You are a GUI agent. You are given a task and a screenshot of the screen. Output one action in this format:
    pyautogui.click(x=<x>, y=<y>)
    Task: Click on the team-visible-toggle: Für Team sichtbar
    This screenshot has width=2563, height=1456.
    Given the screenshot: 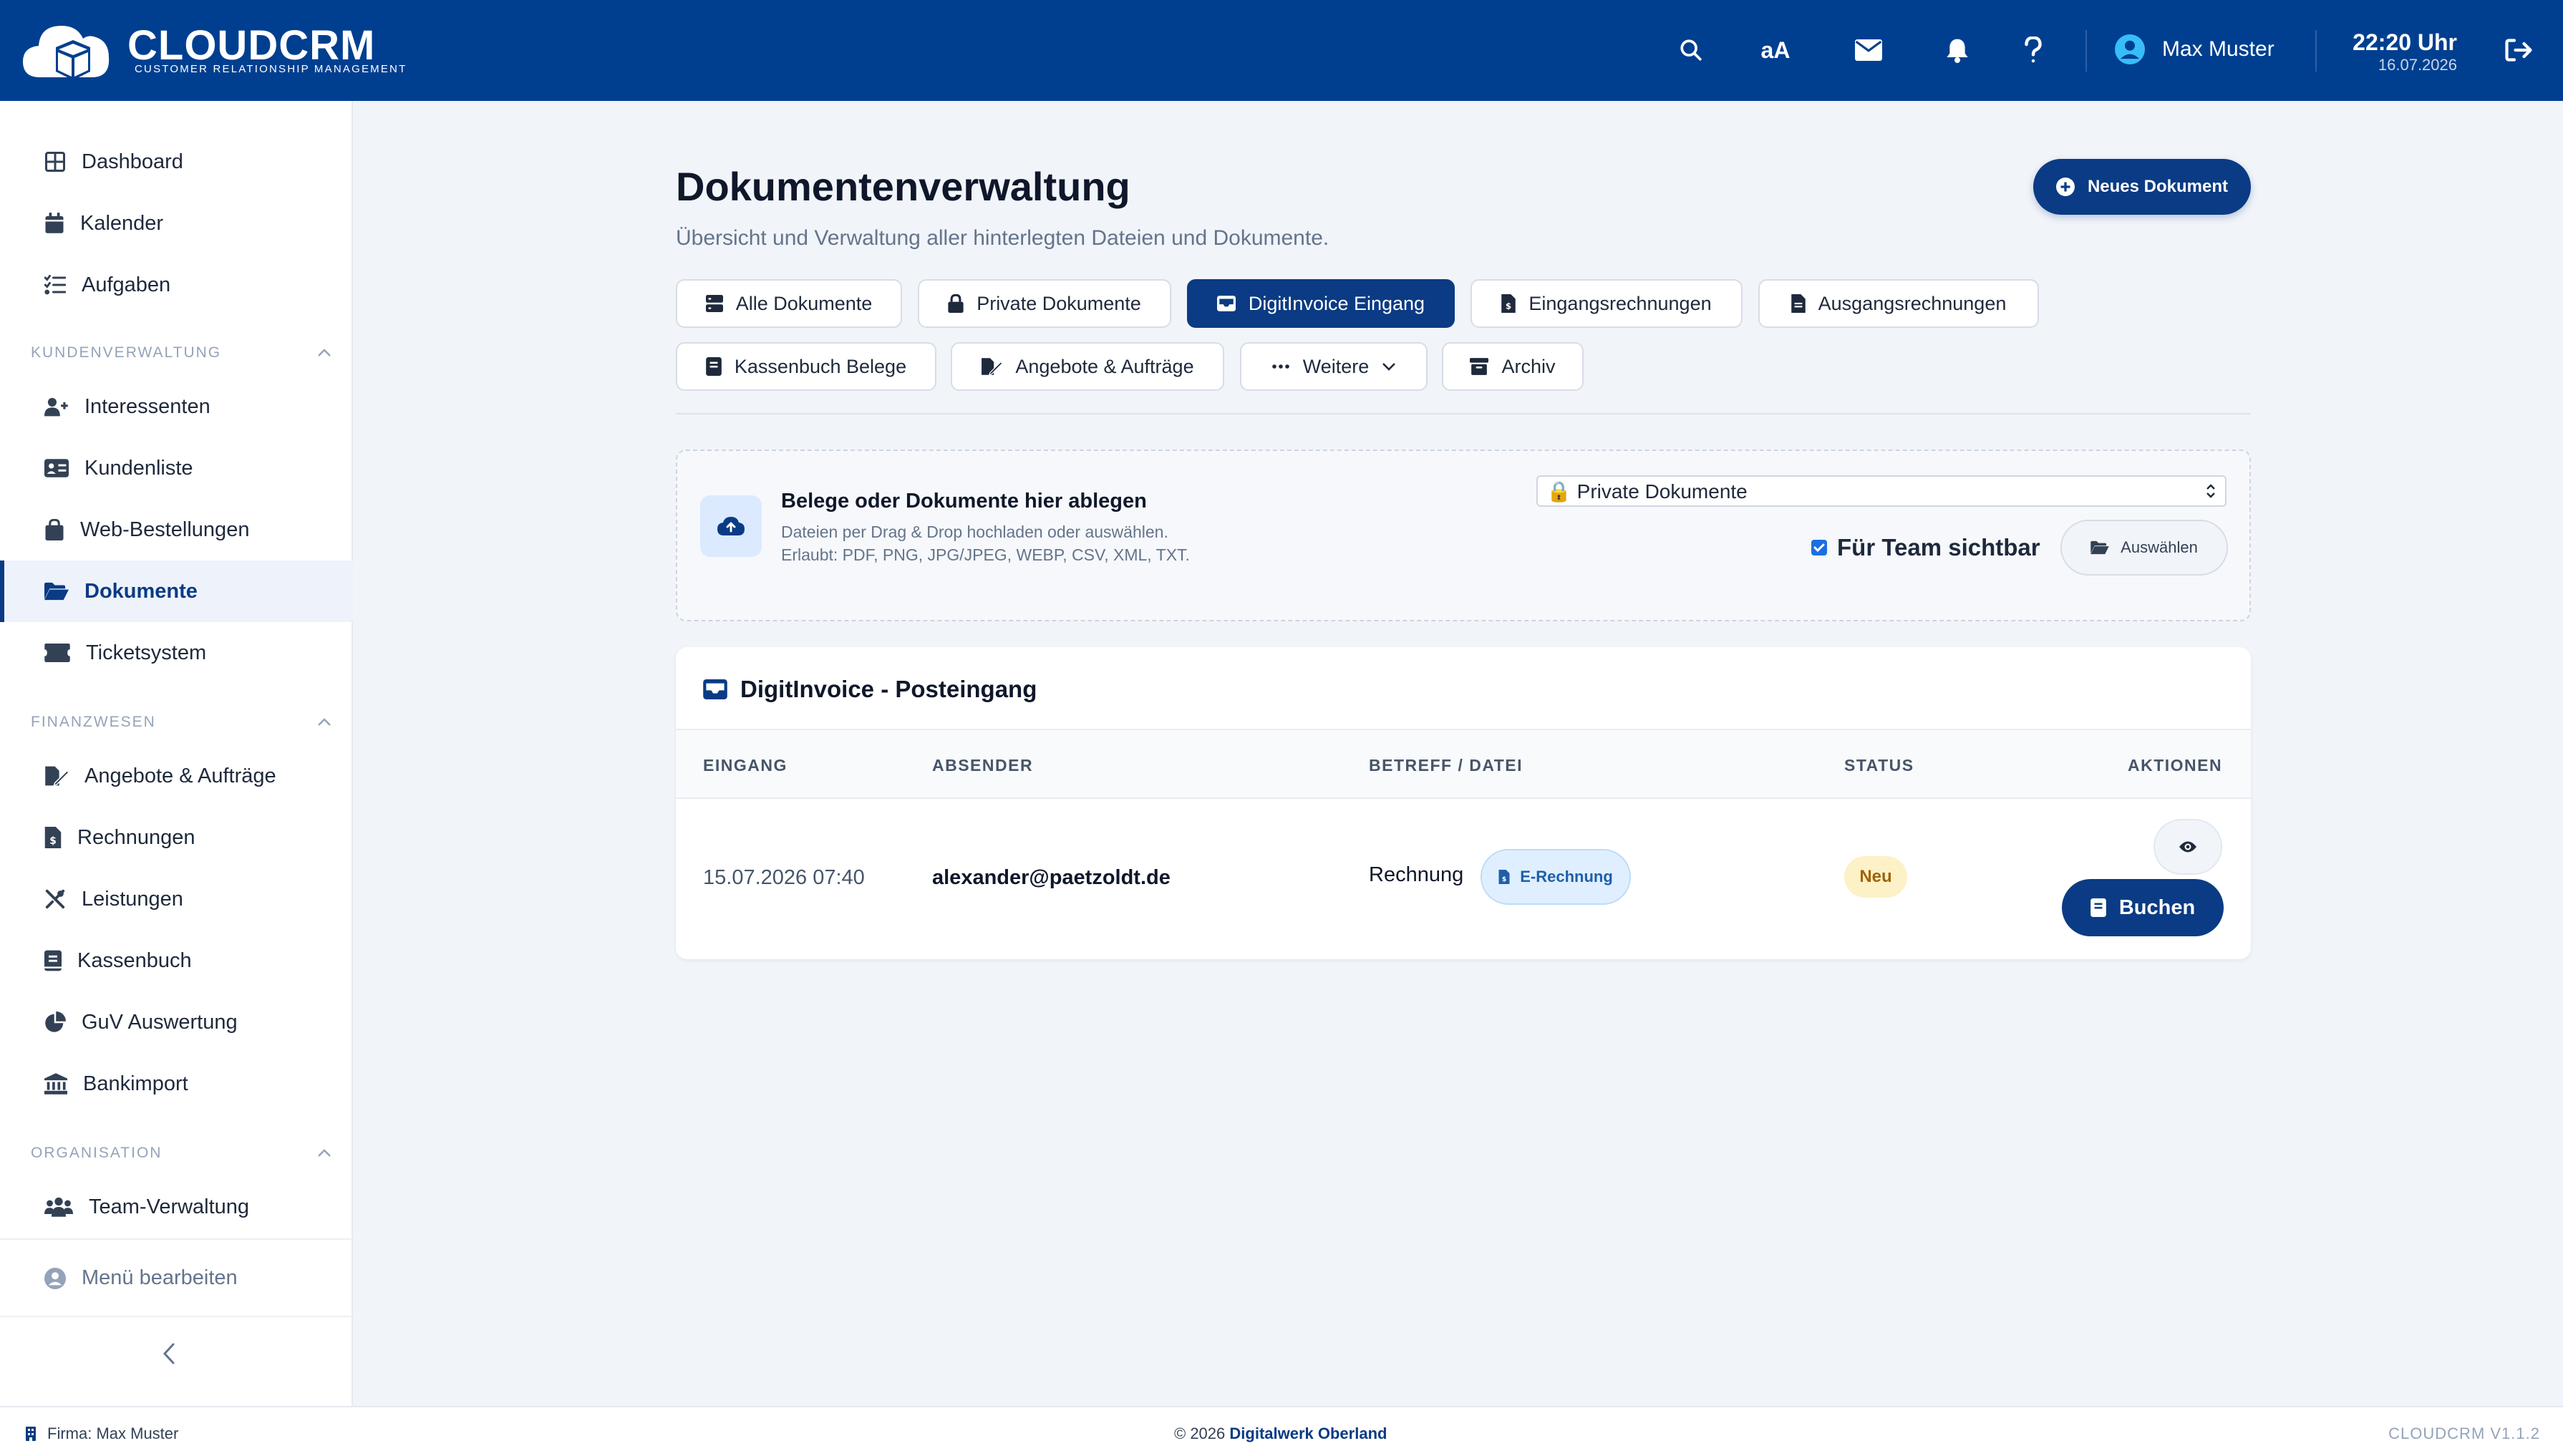 What is the action you would take?
    pyautogui.click(x=1925, y=547)
    